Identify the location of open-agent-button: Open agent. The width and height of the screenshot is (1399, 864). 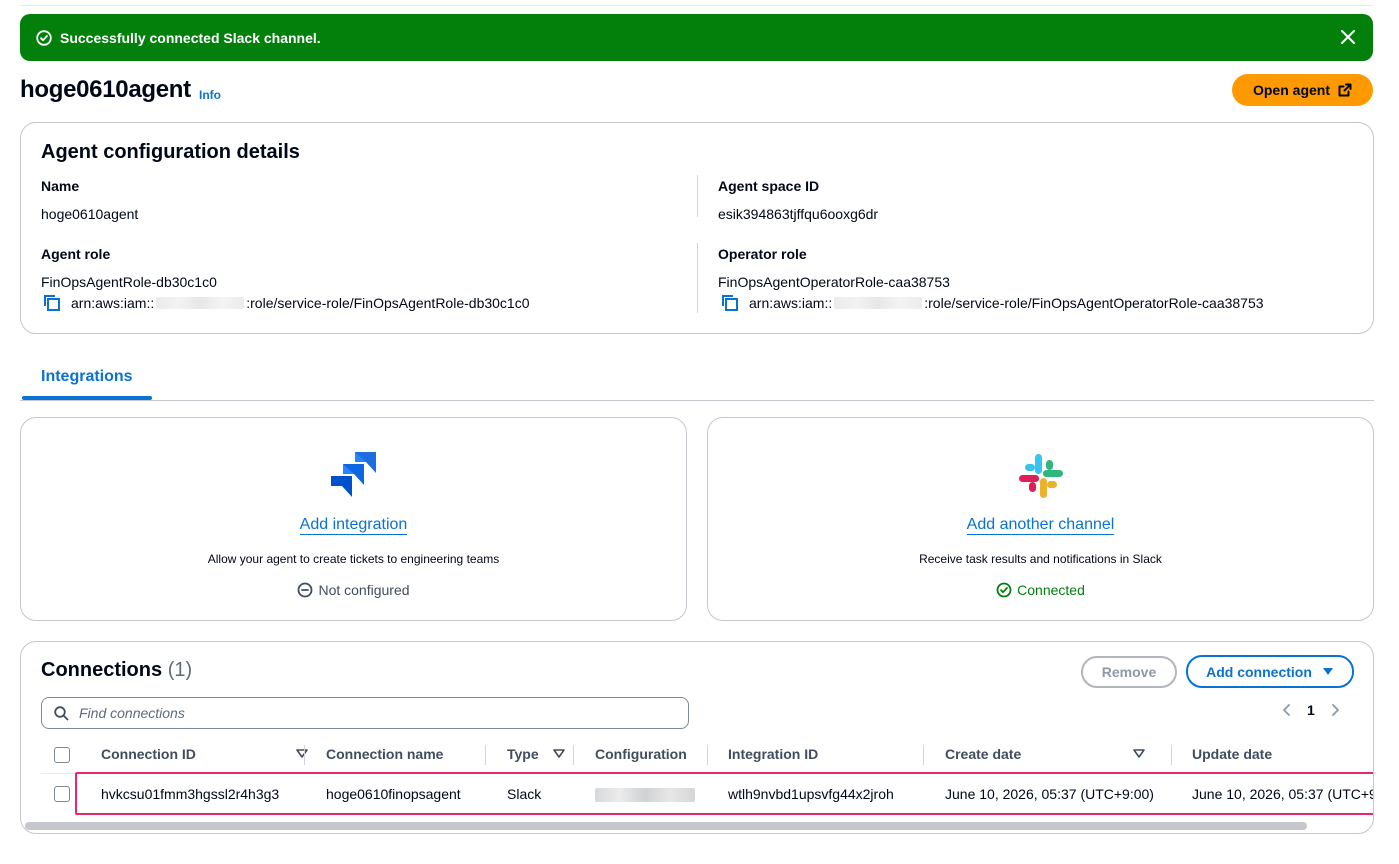
(1302, 90).